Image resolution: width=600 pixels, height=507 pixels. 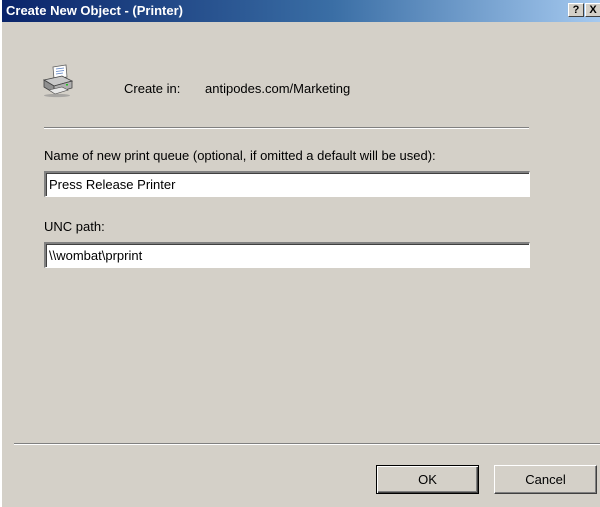 What do you see at coordinates (287, 184) in the screenshot?
I see `queue-name-input` at bounding box center [287, 184].